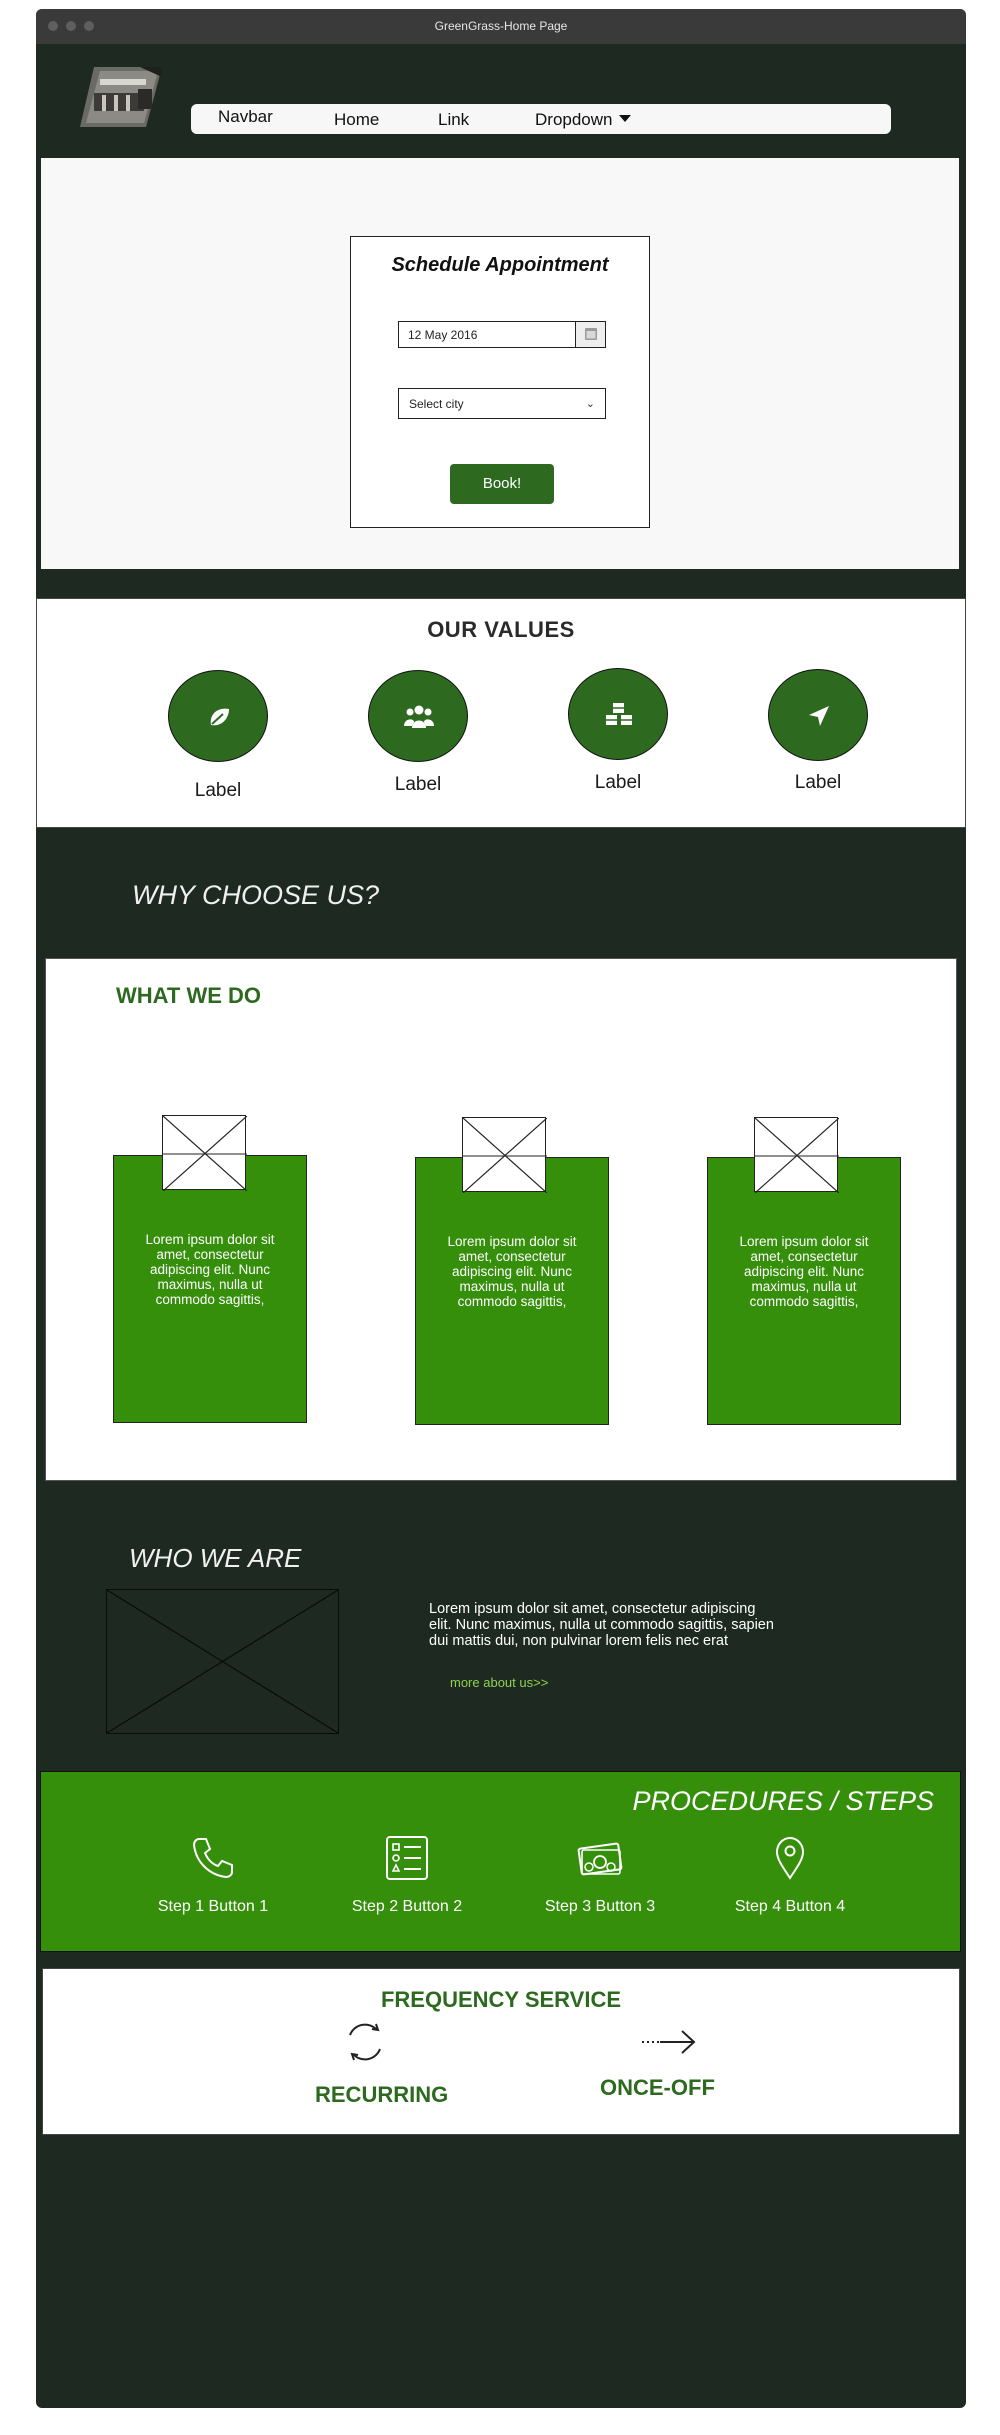 The height and width of the screenshot is (2435, 1000). I want to click on logo-image, so click(121, 97).